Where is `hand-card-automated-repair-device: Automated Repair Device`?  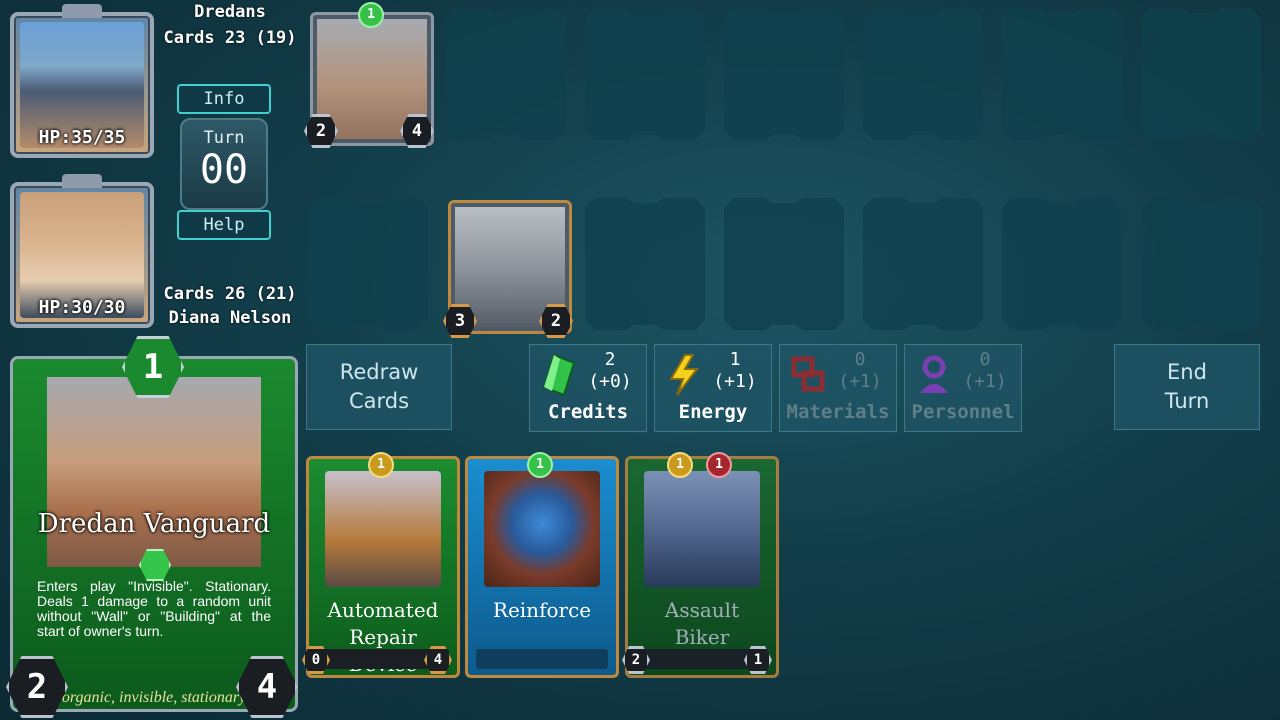
hand-card-automated-repair-device: Automated Repair Device is located at coordinates (383, 567).